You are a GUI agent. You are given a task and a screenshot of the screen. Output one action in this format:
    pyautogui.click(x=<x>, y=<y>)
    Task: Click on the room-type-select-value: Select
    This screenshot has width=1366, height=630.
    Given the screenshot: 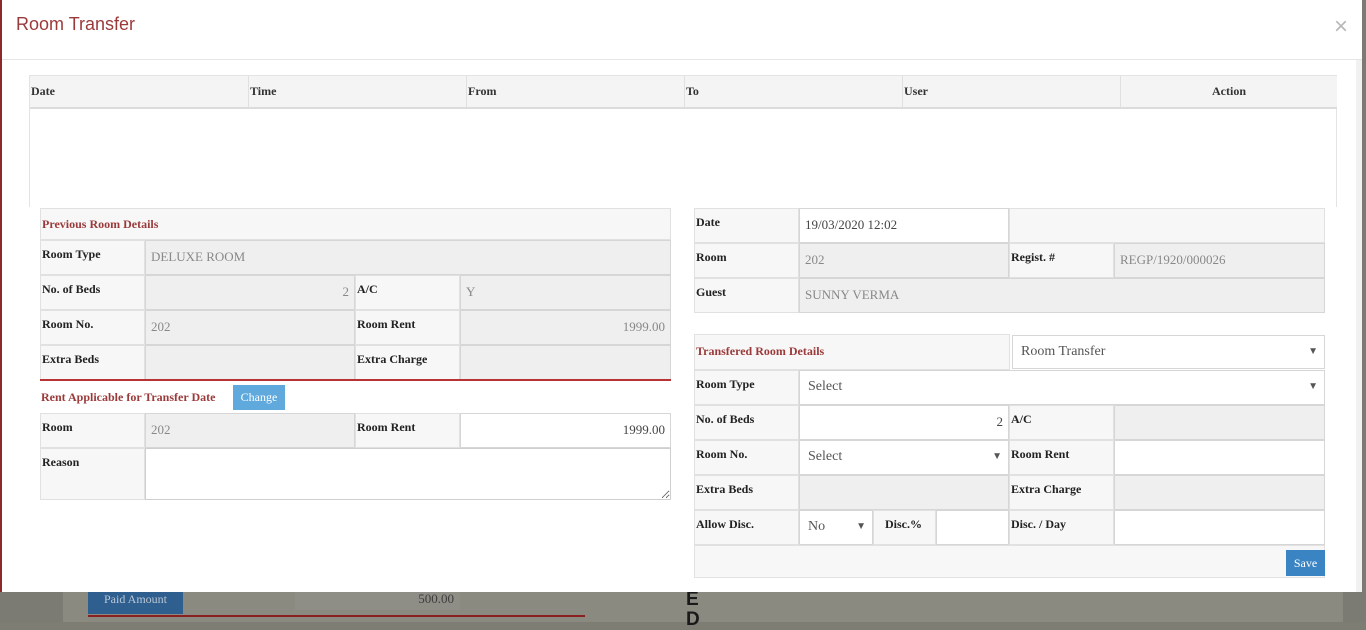 What is the action you would take?
    pyautogui.click(x=825, y=386)
    